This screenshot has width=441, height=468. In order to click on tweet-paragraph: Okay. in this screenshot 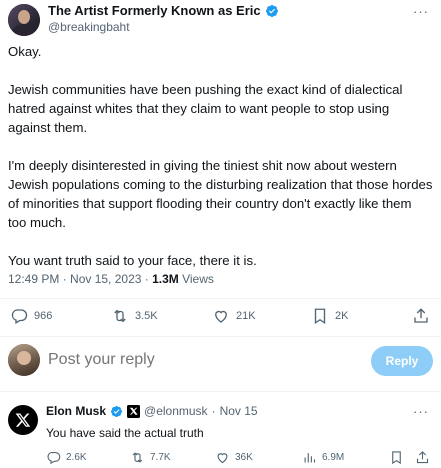, I will do `click(25, 51)`.